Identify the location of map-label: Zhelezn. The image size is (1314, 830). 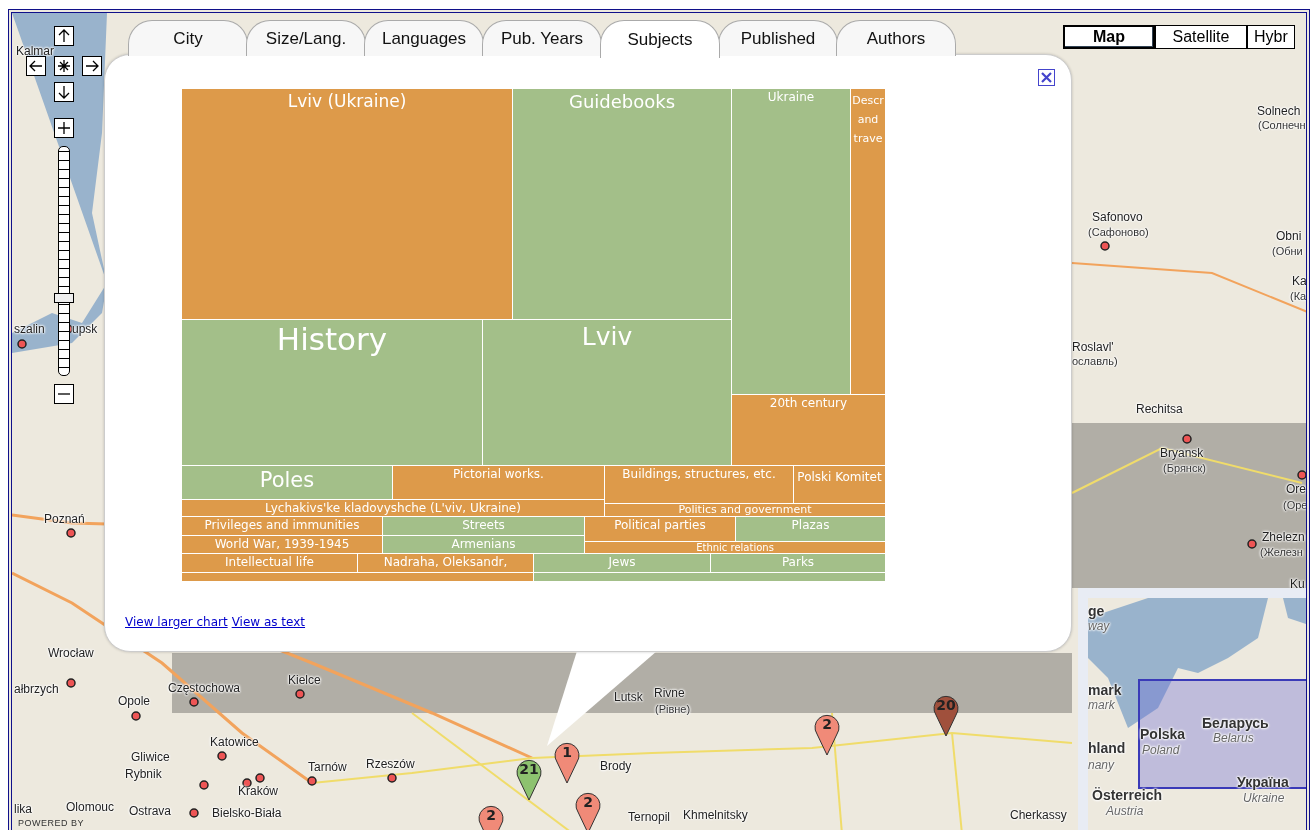
(1283, 537).